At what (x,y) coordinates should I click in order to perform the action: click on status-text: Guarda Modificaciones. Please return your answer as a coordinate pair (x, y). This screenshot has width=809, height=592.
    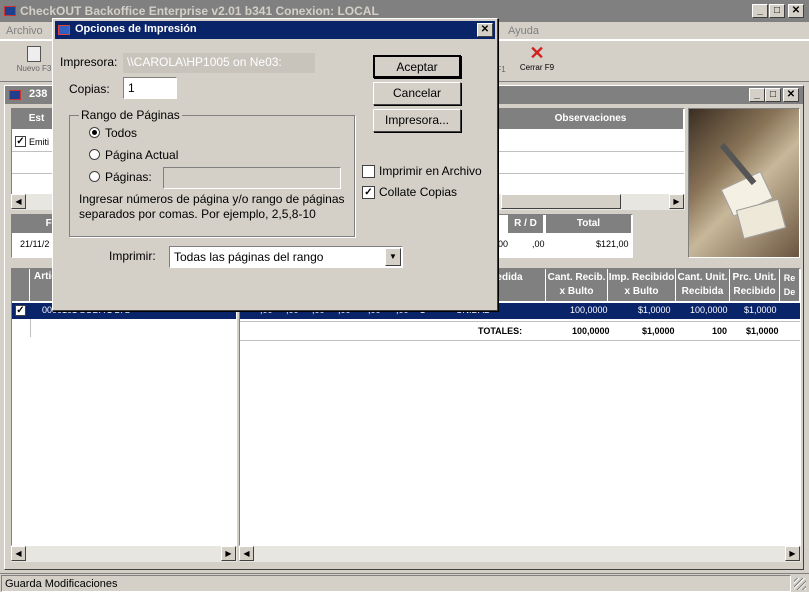
    Looking at the image, I should click on (396, 583).